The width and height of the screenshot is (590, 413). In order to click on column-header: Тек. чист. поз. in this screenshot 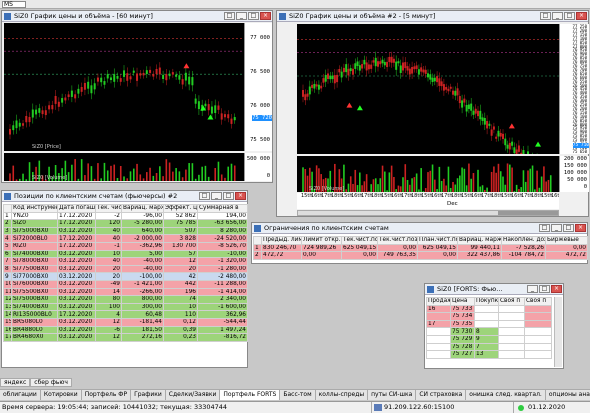, I will do `click(108, 208)`.